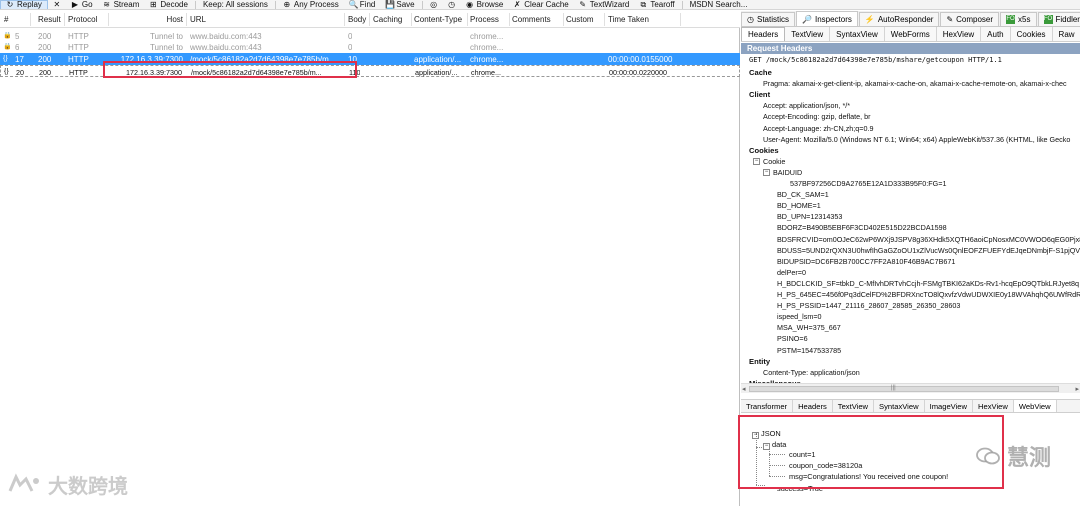 The image size is (1080, 506). Describe the element at coordinates (82, 4) in the screenshot. I see `toolbar-item-go: ▶ Go` at that location.